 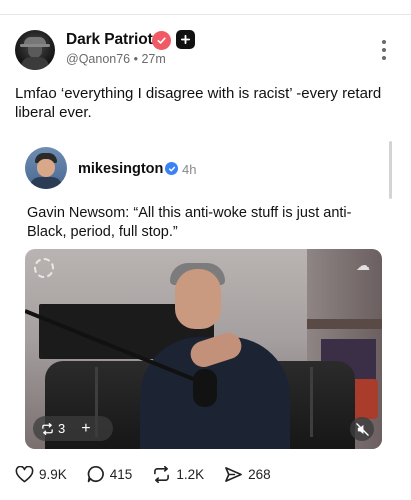 I want to click on post-actions: 9.9K 415 1.2K 268, so click(x=205, y=474).